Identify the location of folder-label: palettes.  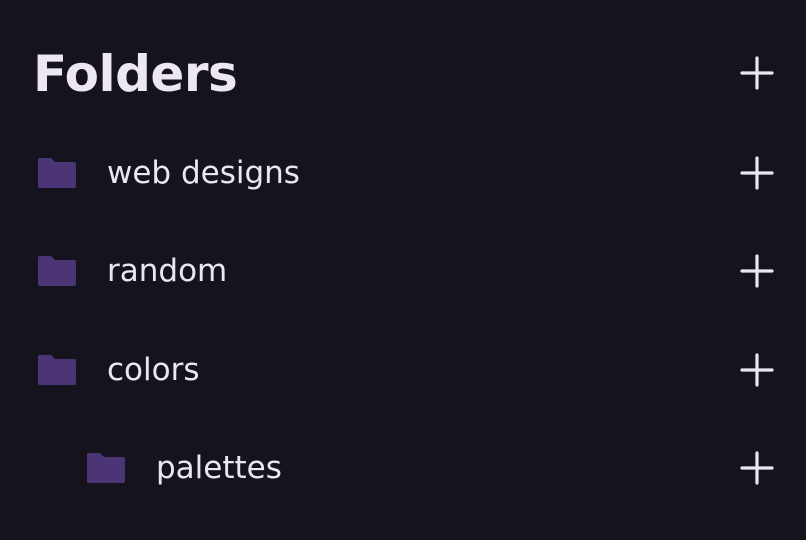
(219, 468).